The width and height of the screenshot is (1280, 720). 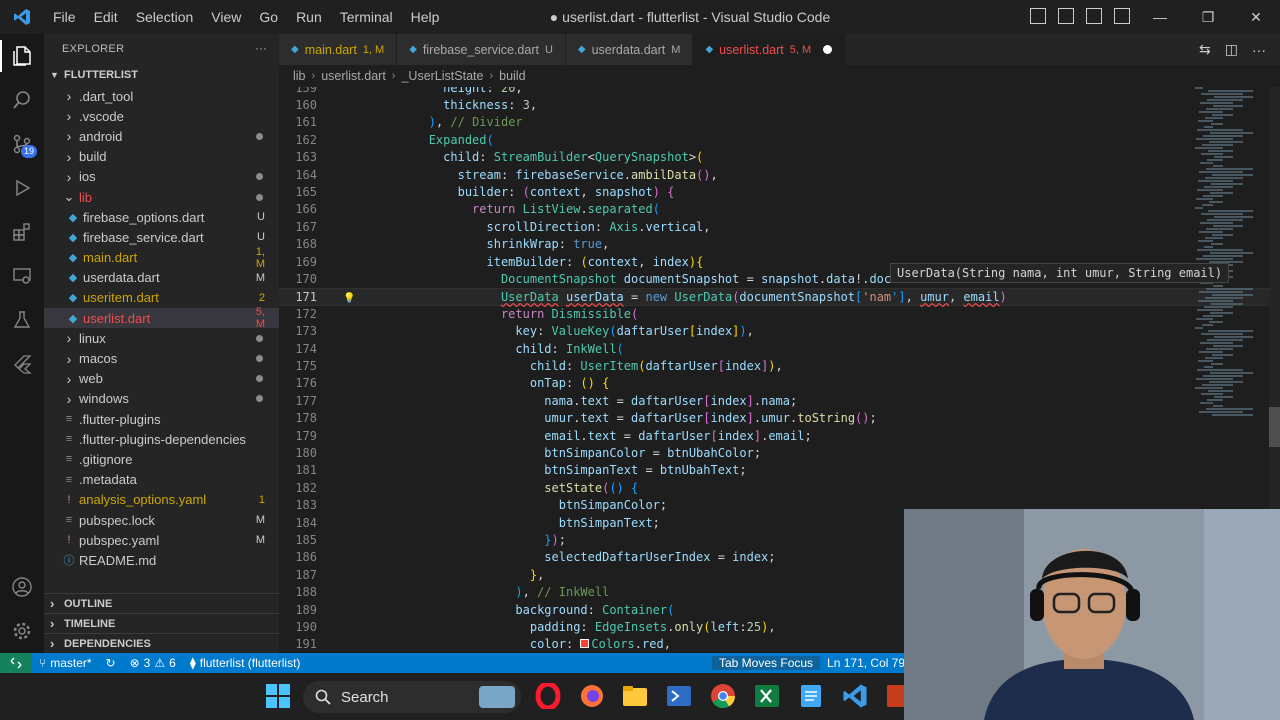 I want to click on testing-icon, so click(x=22, y=320).